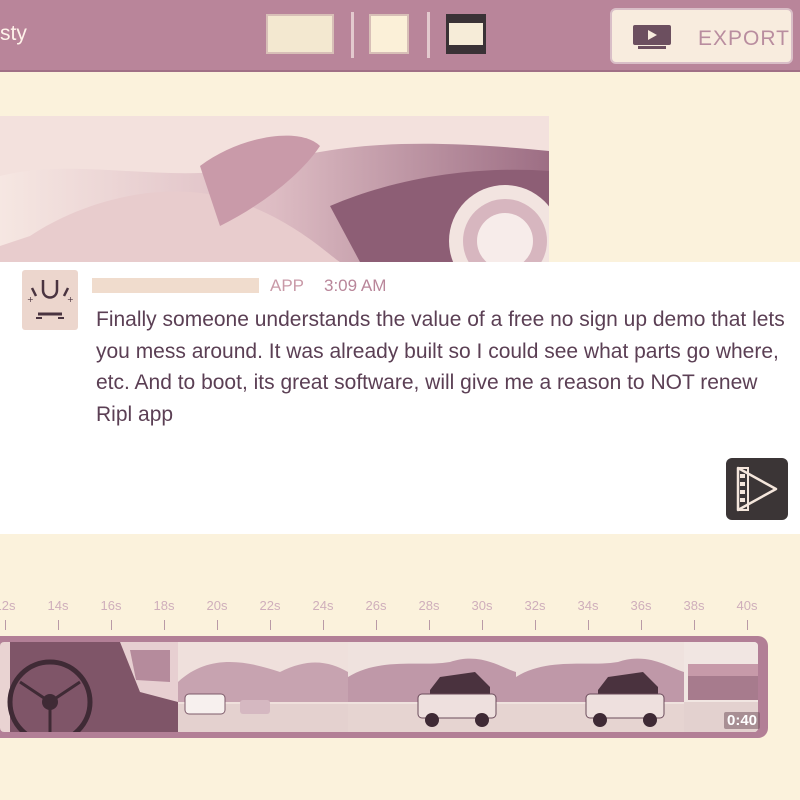 The width and height of the screenshot is (800, 800). What do you see at coordinates (13, 33) in the screenshot?
I see `project-title: sty` at bounding box center [13, 33].